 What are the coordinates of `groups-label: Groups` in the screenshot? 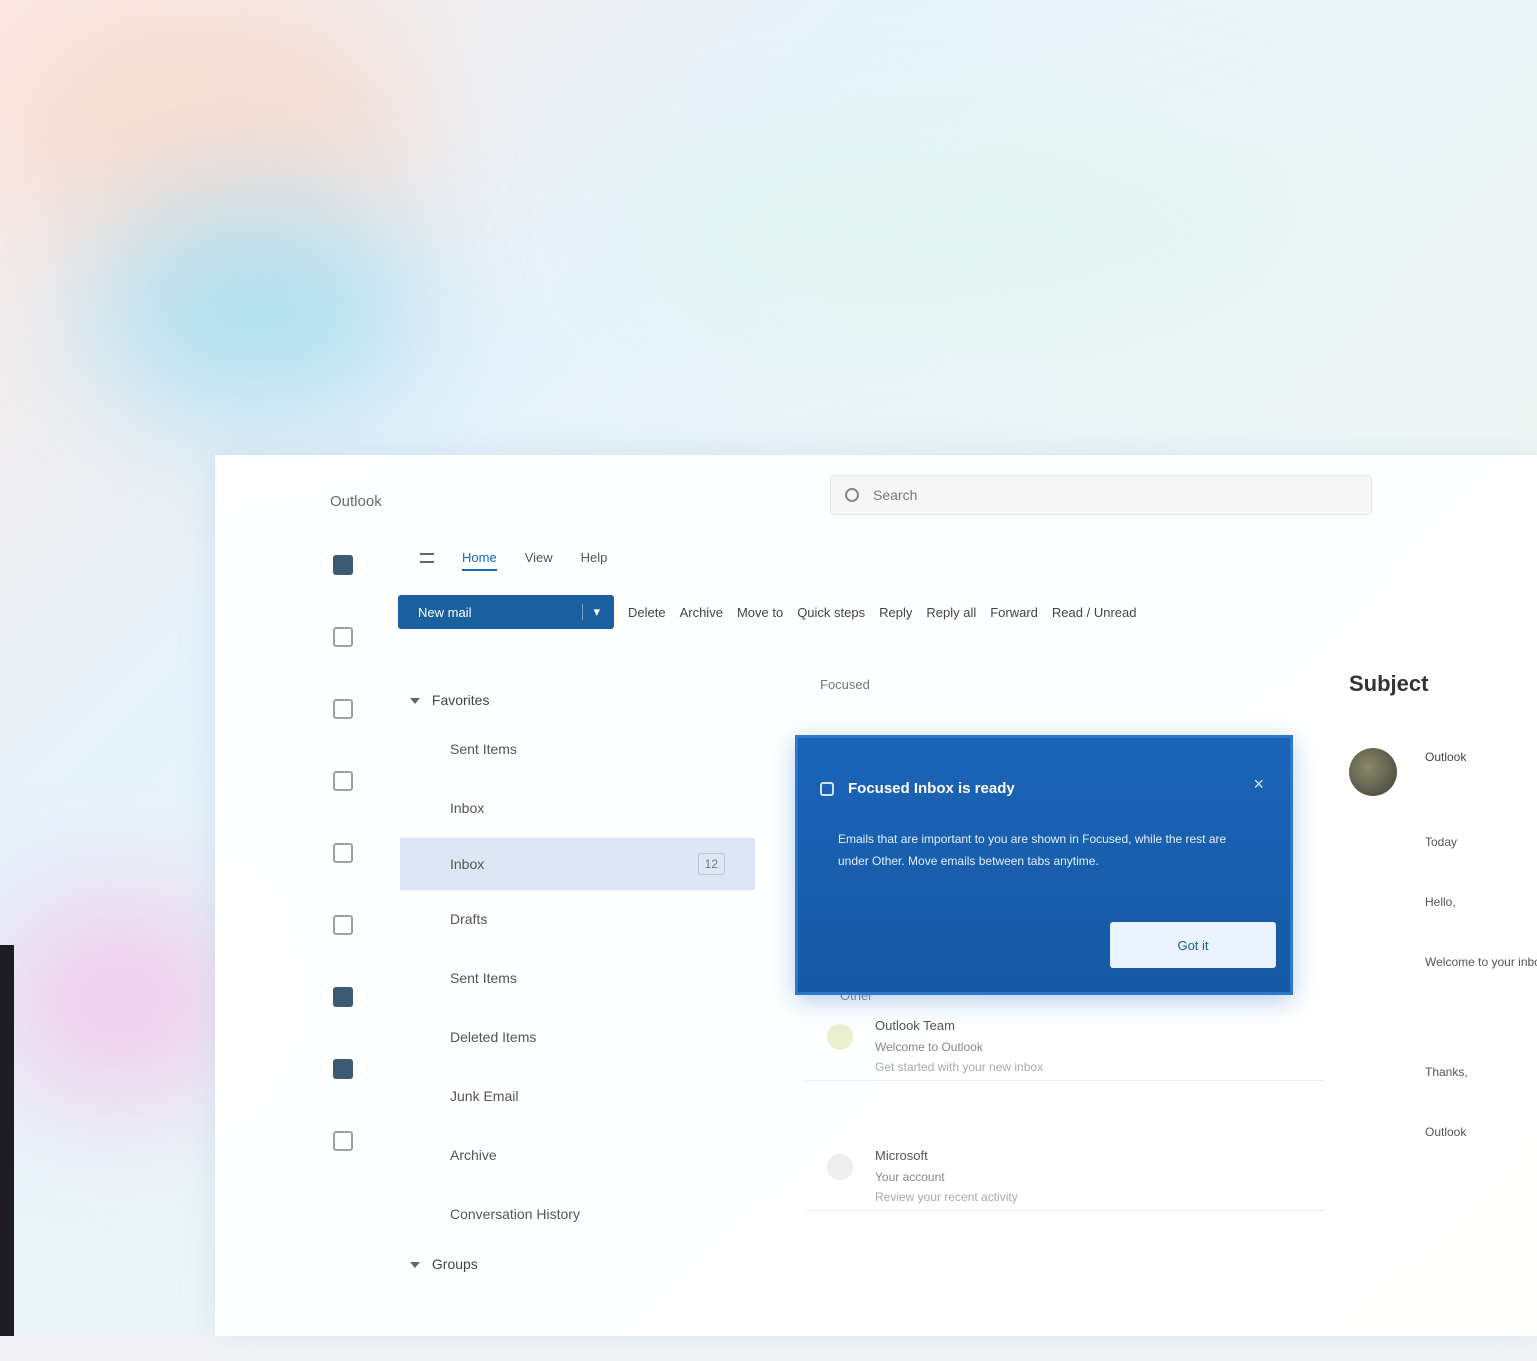 It's located at (454, 1264).